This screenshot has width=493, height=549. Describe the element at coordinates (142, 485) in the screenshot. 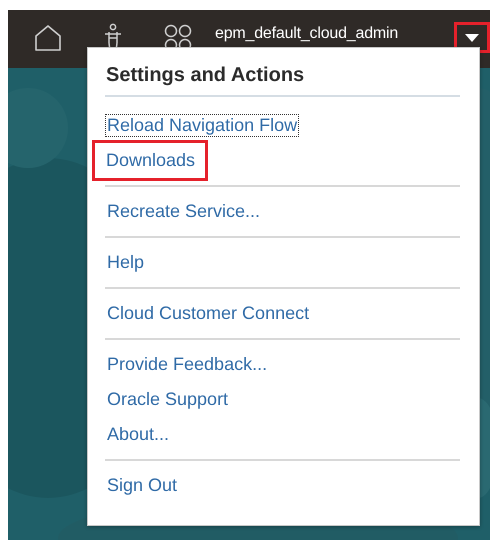

I see `menu-item: Sign Out` at that location.